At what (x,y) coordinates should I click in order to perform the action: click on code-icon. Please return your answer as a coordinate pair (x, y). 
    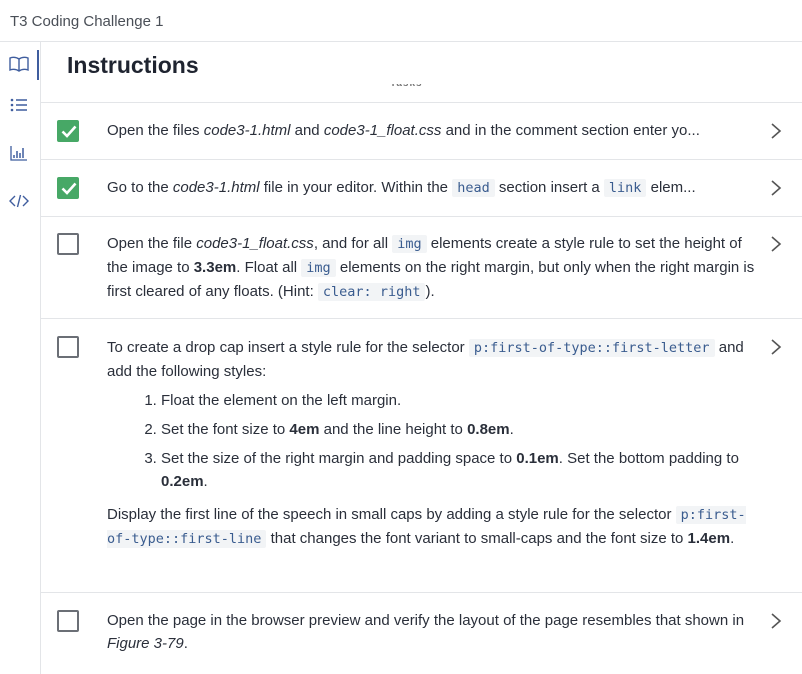
    Looking at the image, I should click on (19, 201).